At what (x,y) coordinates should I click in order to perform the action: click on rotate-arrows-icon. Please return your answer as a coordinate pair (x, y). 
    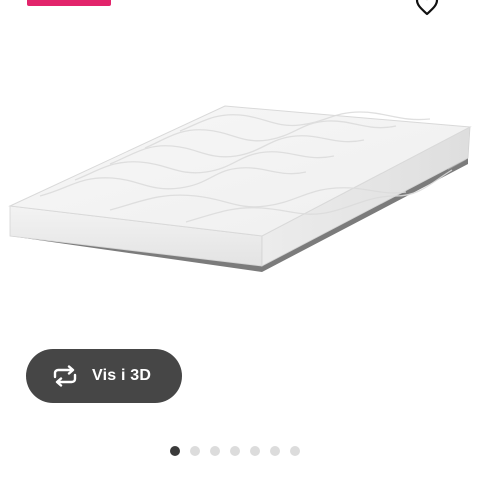
    Looking at the image, I should click on (65, 376).